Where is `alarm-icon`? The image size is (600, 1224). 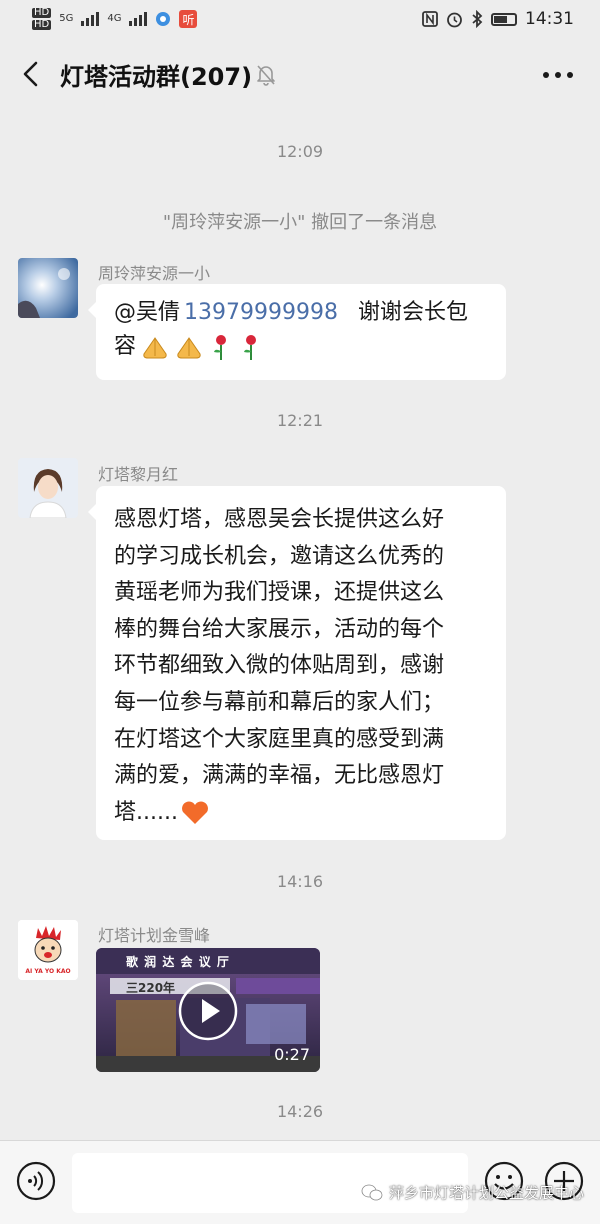 alarm-icon is located at coordinates (454, 19).